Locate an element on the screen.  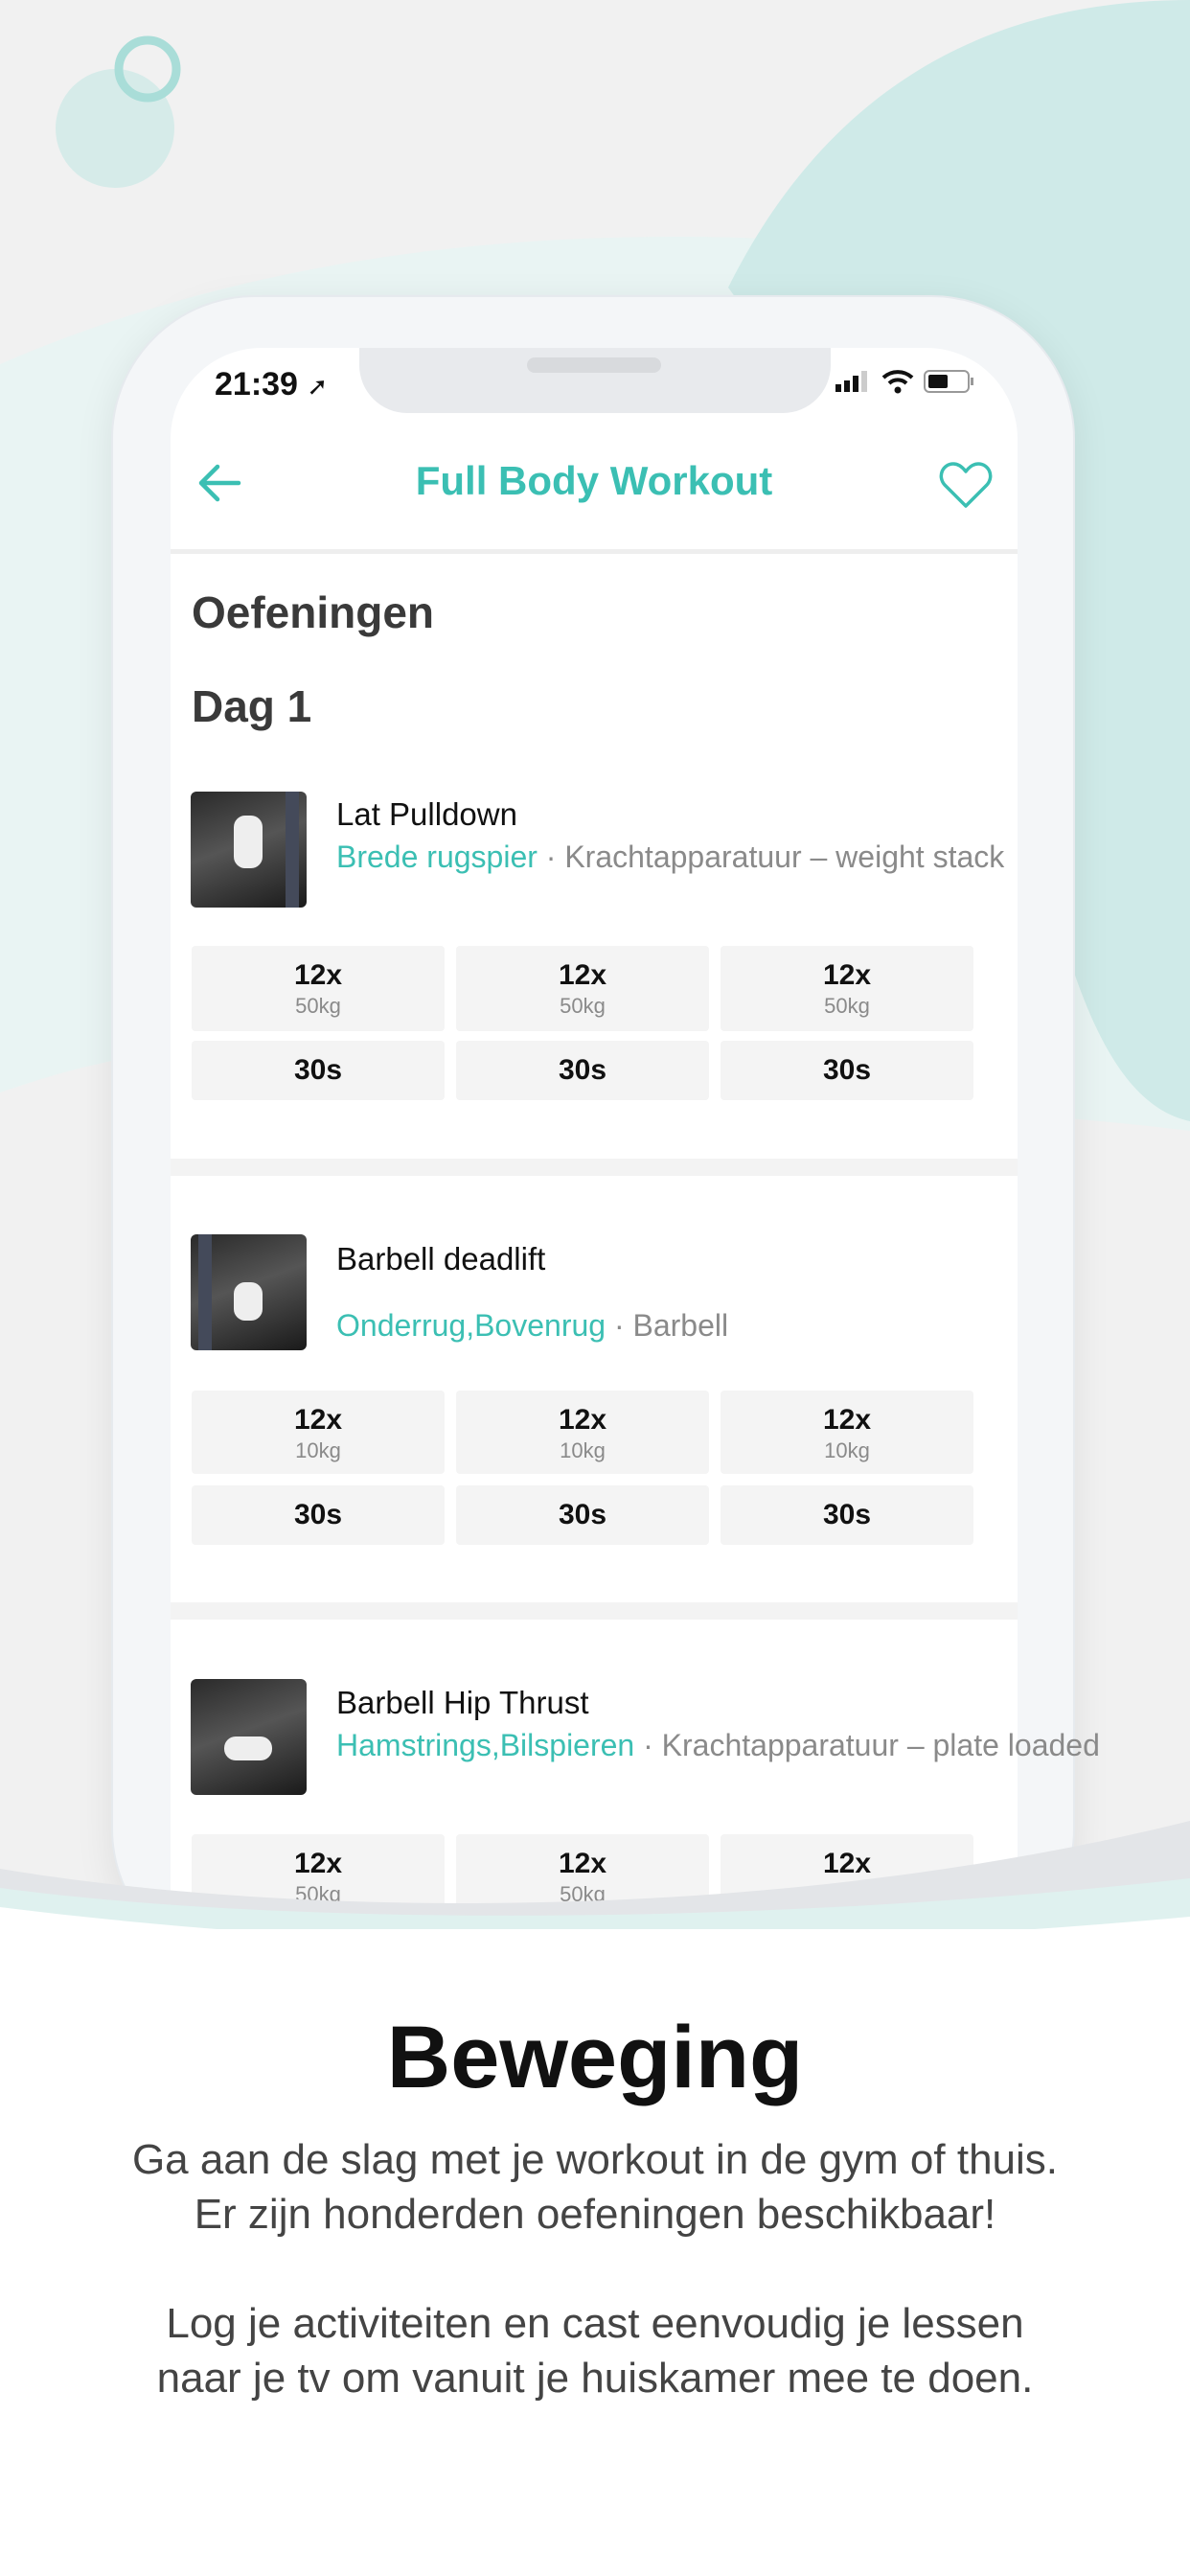
promo-title: Beweging is located at coordinates (595, 2057).